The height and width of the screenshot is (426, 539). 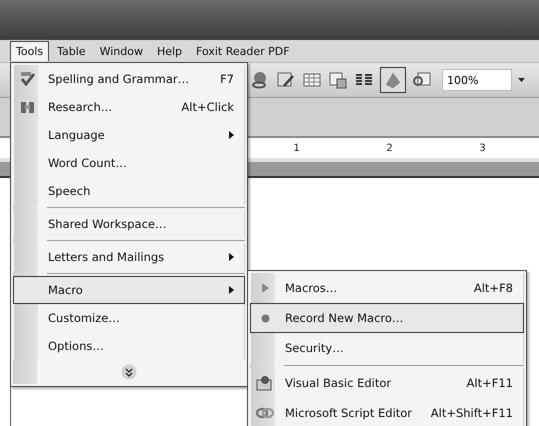 What do you see at coordinates (389, 148) in the screenshot?
I see `ruler-number: 2` at bounding box center [389, 148].